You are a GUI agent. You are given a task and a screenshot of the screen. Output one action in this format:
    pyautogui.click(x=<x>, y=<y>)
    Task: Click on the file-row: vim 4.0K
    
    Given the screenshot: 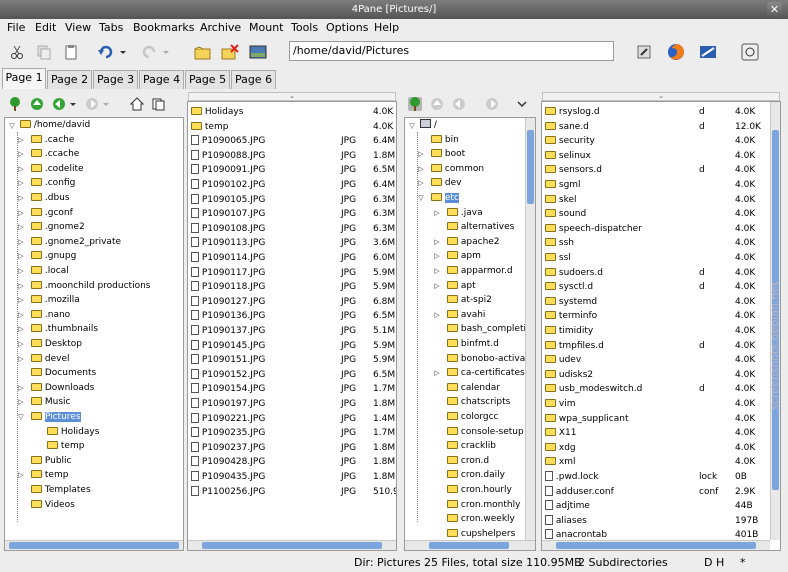 What is the action you would take?
    pyautogui.click(x=655, y=404)
    